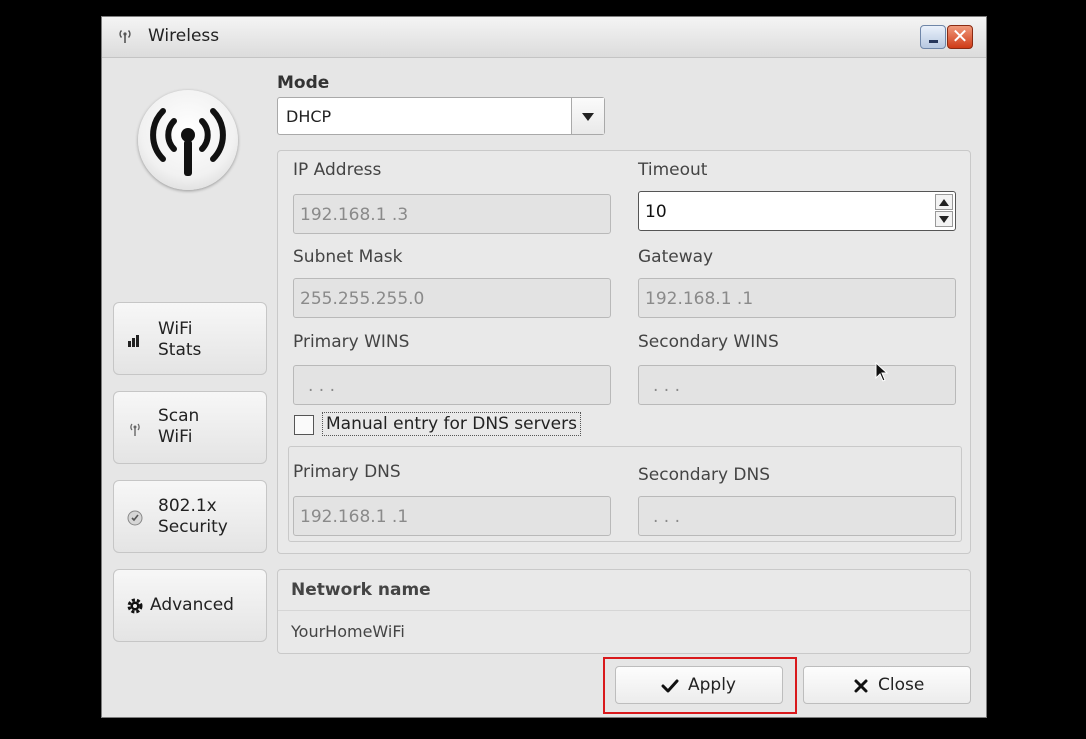  Describe the element at coordinates (587, 116) in the screenshot. I see `chevron-down-icon` at that location.